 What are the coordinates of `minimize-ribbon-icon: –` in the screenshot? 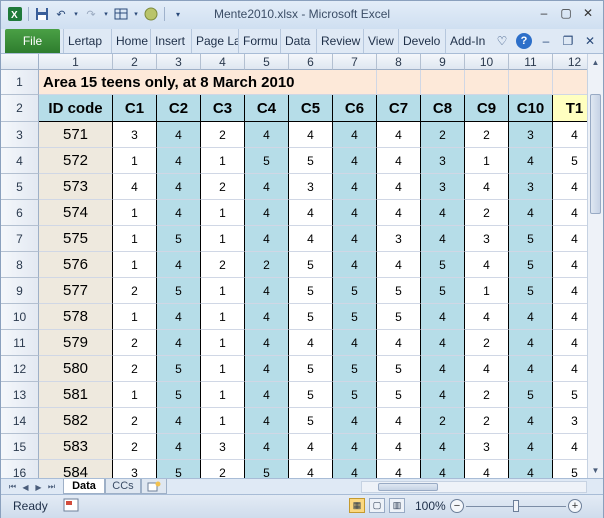 It's located at (546, 41).